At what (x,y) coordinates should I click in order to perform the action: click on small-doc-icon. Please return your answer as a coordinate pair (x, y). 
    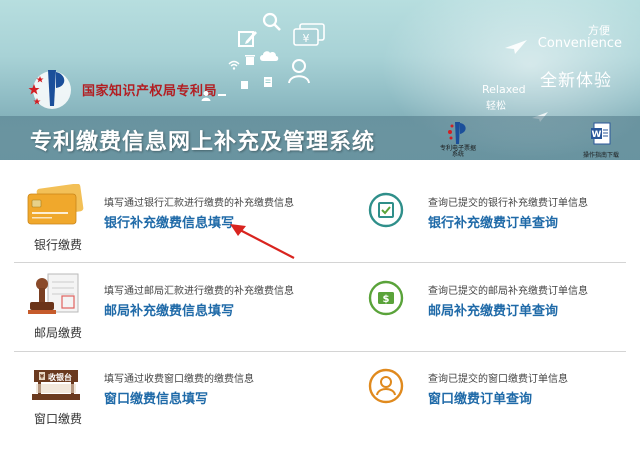
    Looking at the image, I should click on (244, 85).